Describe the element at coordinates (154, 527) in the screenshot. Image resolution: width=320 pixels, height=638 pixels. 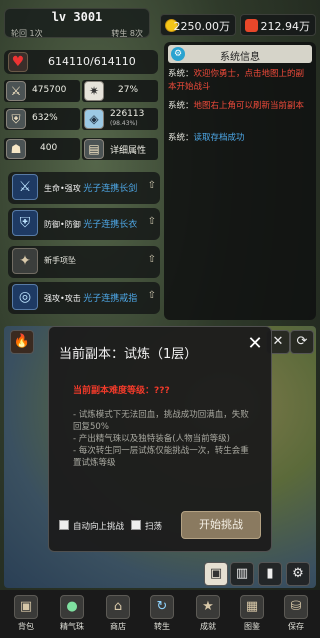
I see `sweep-label: 扫荡` at that location.